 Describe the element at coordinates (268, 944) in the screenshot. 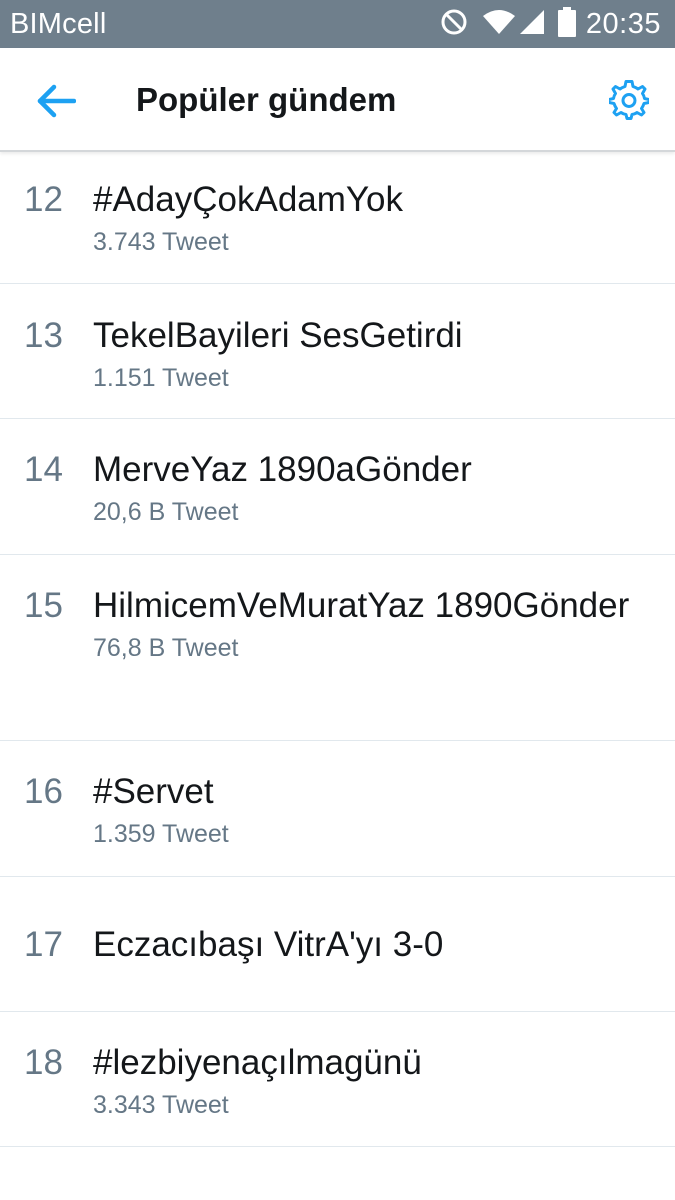

I see `trend-name: Eczacıbaşı VitrA'yı 3-0` at that location.